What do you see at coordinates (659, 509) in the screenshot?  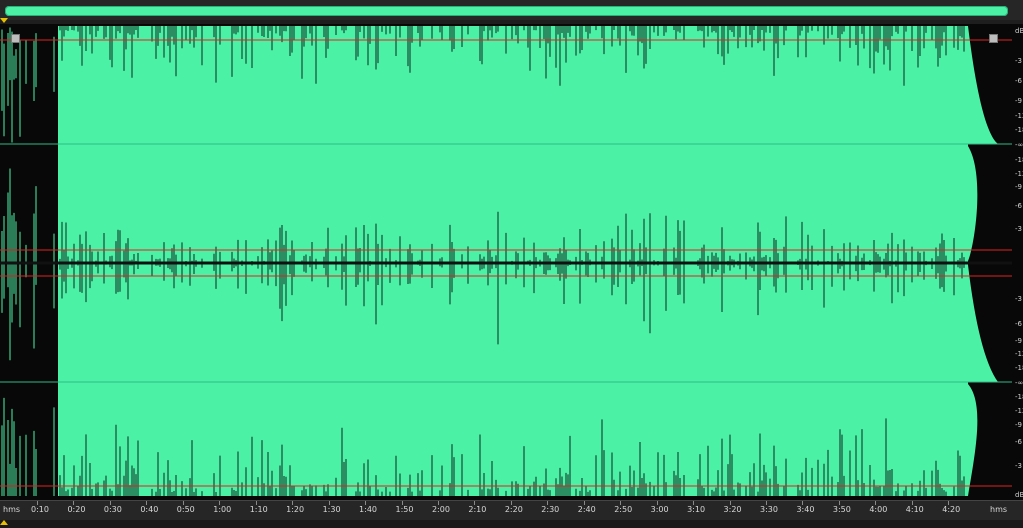 I see `ruler-tick-label: 3:00` at bounding box center [659, 509].